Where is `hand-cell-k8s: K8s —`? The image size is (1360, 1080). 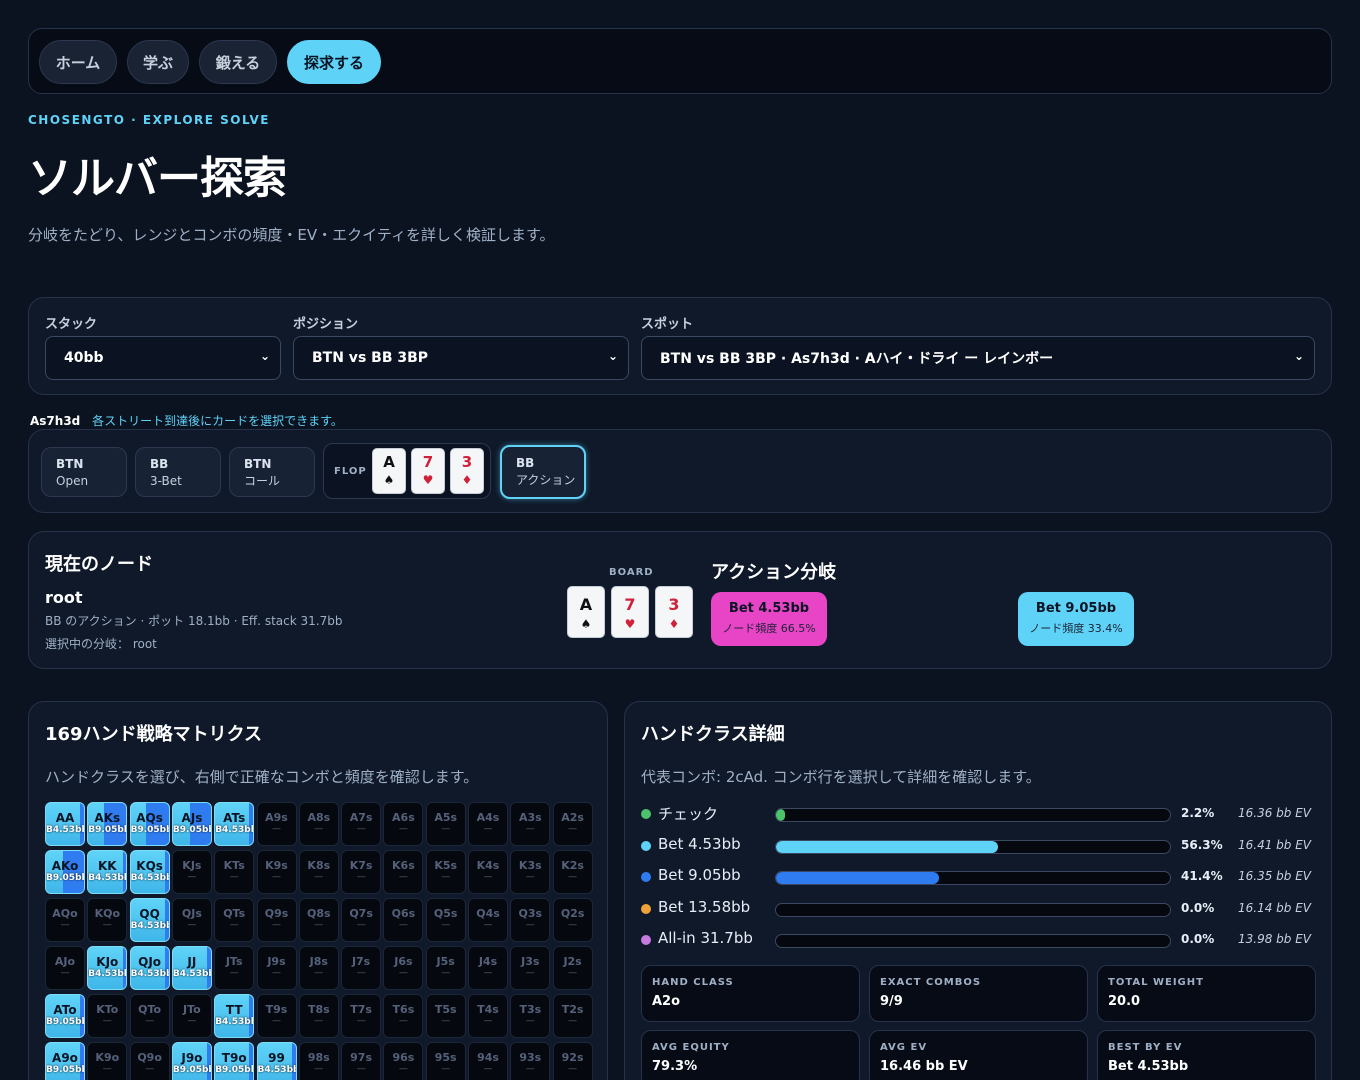 hand-cell-k8s: K8s — is located at coordinates (318, 872).